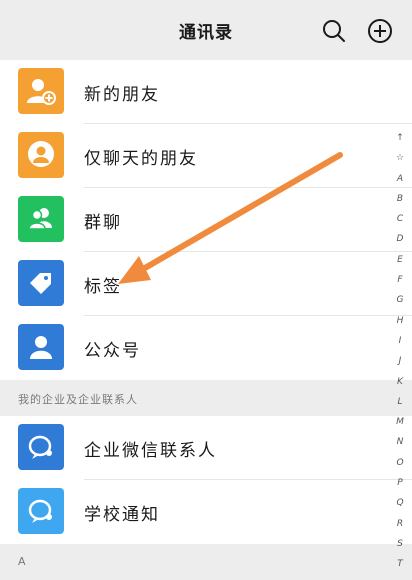  What do you see at coordinates (400, 321) in the screenshot?
I see `index-letter: H` at bounding box center [400, 321].